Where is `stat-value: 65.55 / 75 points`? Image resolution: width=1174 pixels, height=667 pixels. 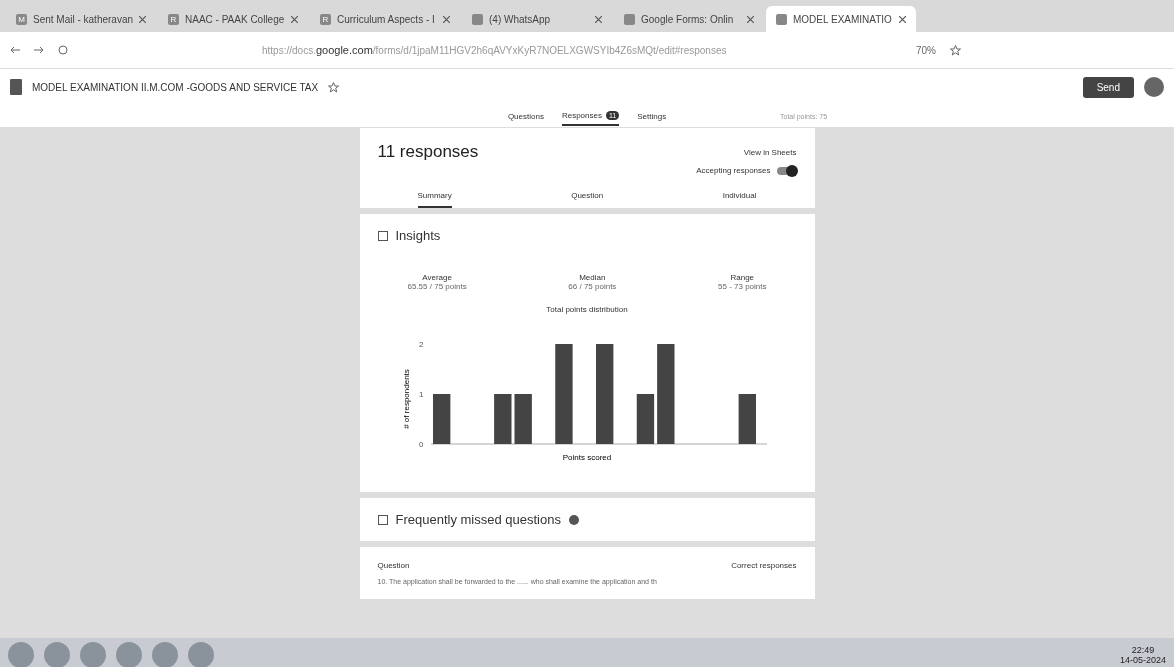
stat-value: 65.55 / 75 points is located at coordinates (437, 286).